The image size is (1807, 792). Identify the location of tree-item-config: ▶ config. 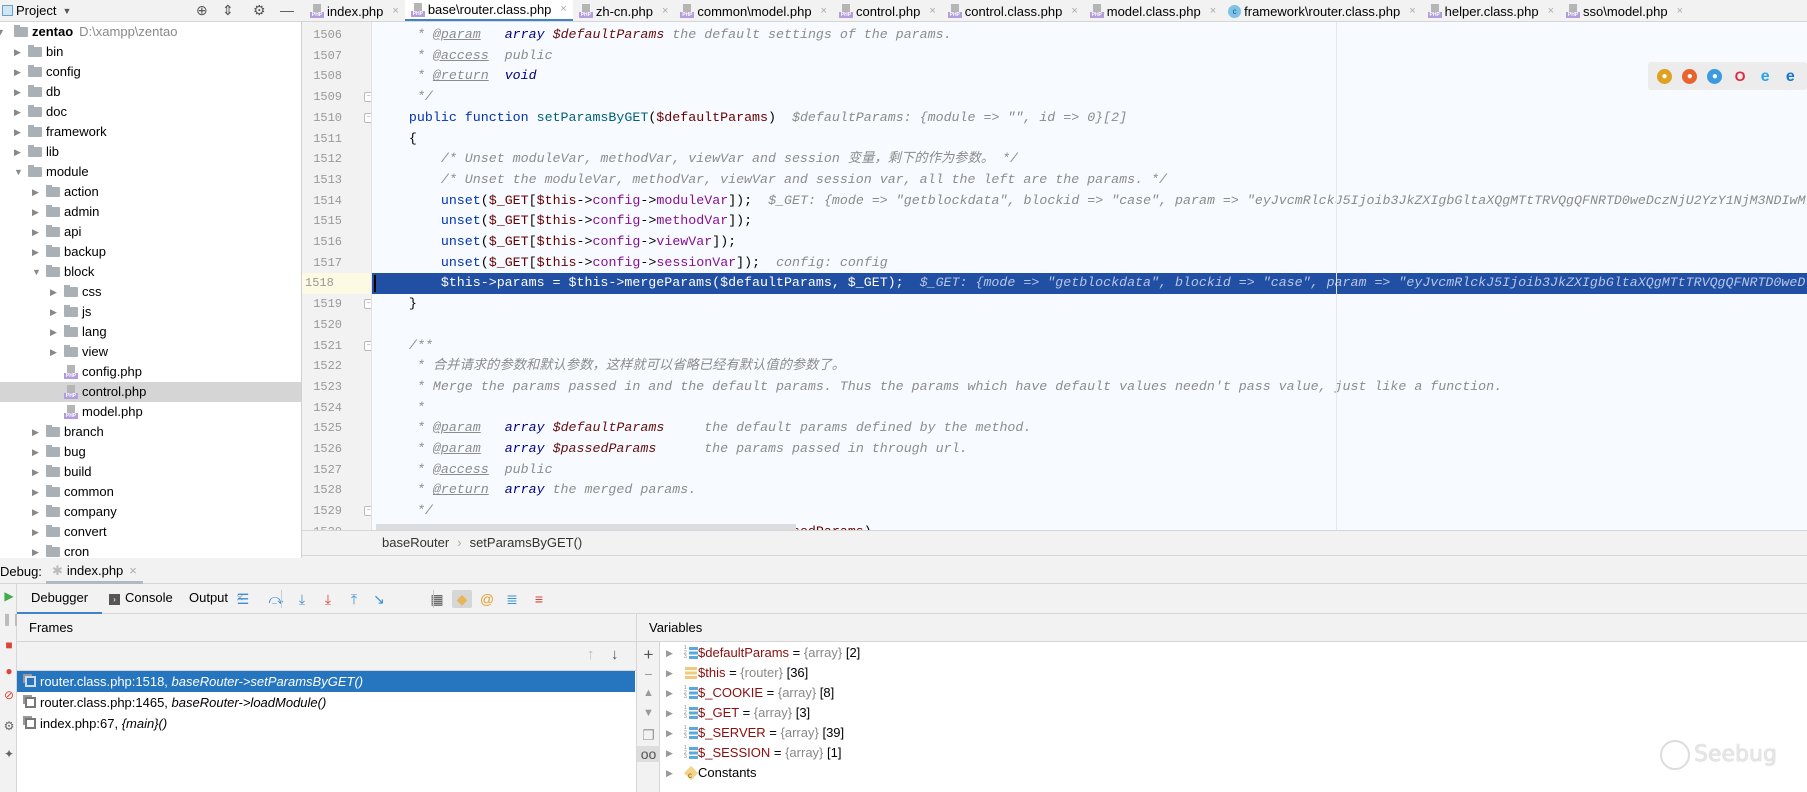
(150, 72).